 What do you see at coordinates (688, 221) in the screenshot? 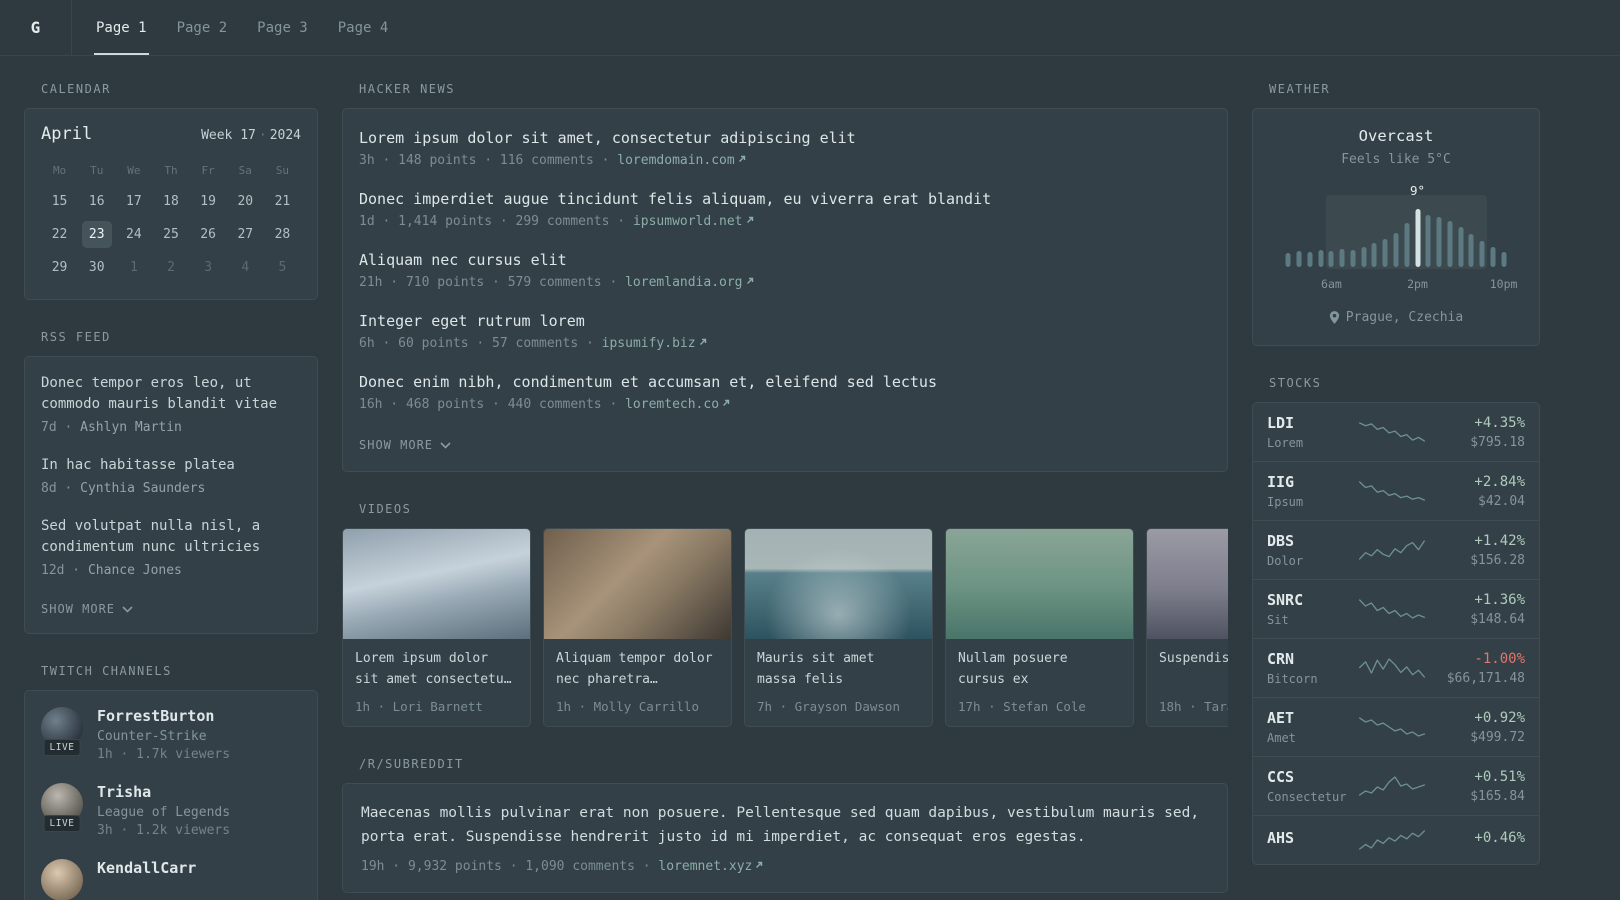
I see `hn-item-domain-link: ipsumworld.net` at bounding box center [688, 221].